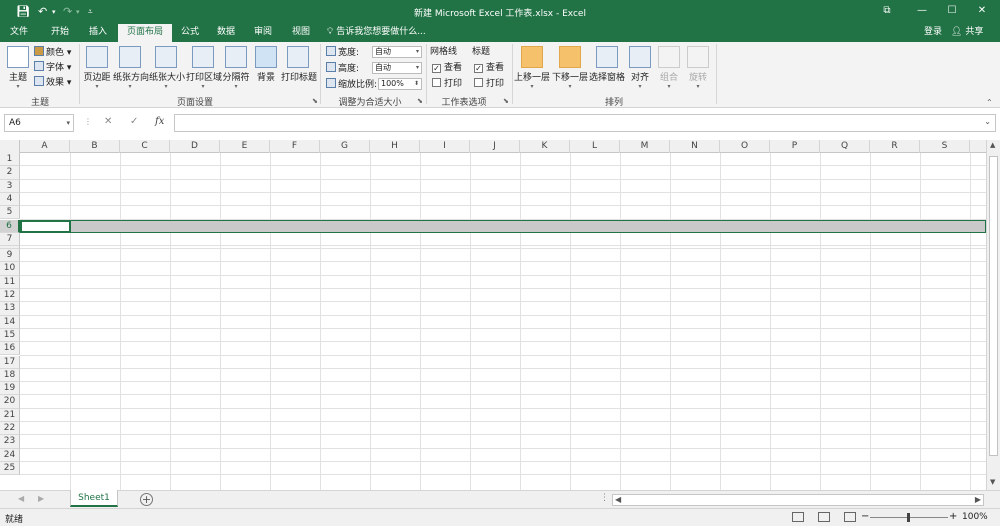 Image resolution: width=1000 pixels, height=526 pixels. I want to click on row-header-17: 17, so click(10, 362).